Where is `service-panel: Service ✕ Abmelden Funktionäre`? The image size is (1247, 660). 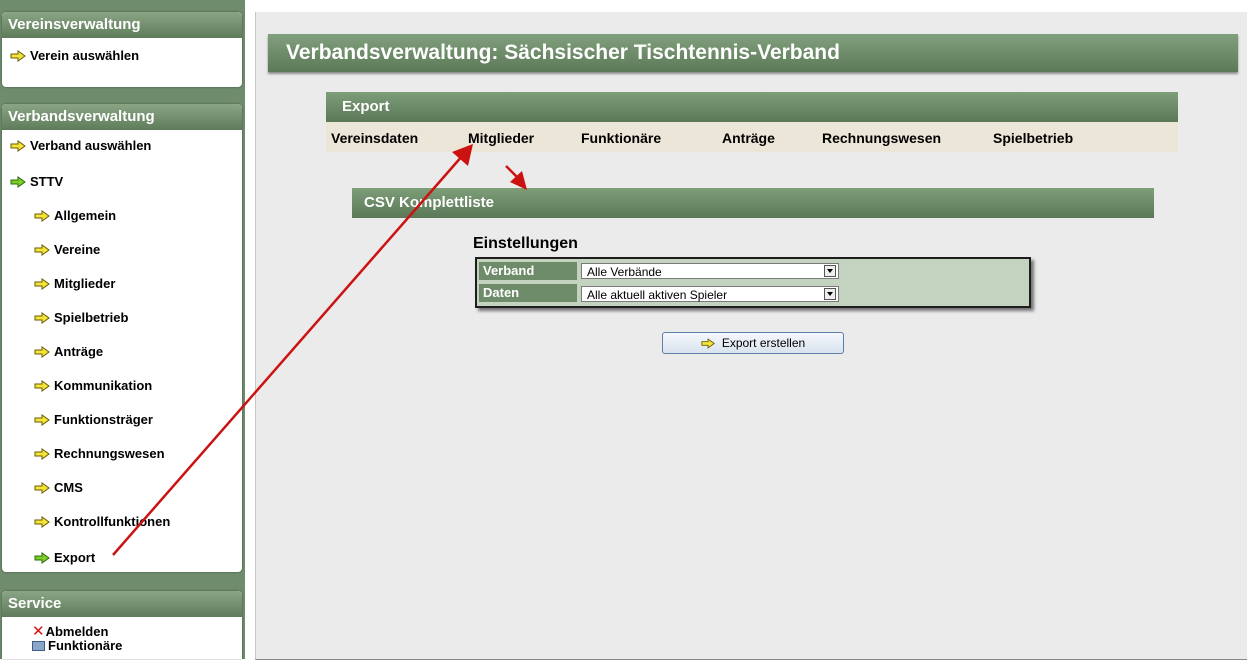
service-panel: Service ✕ Abmelden Funktionäre is located at coordinates (122, 625).